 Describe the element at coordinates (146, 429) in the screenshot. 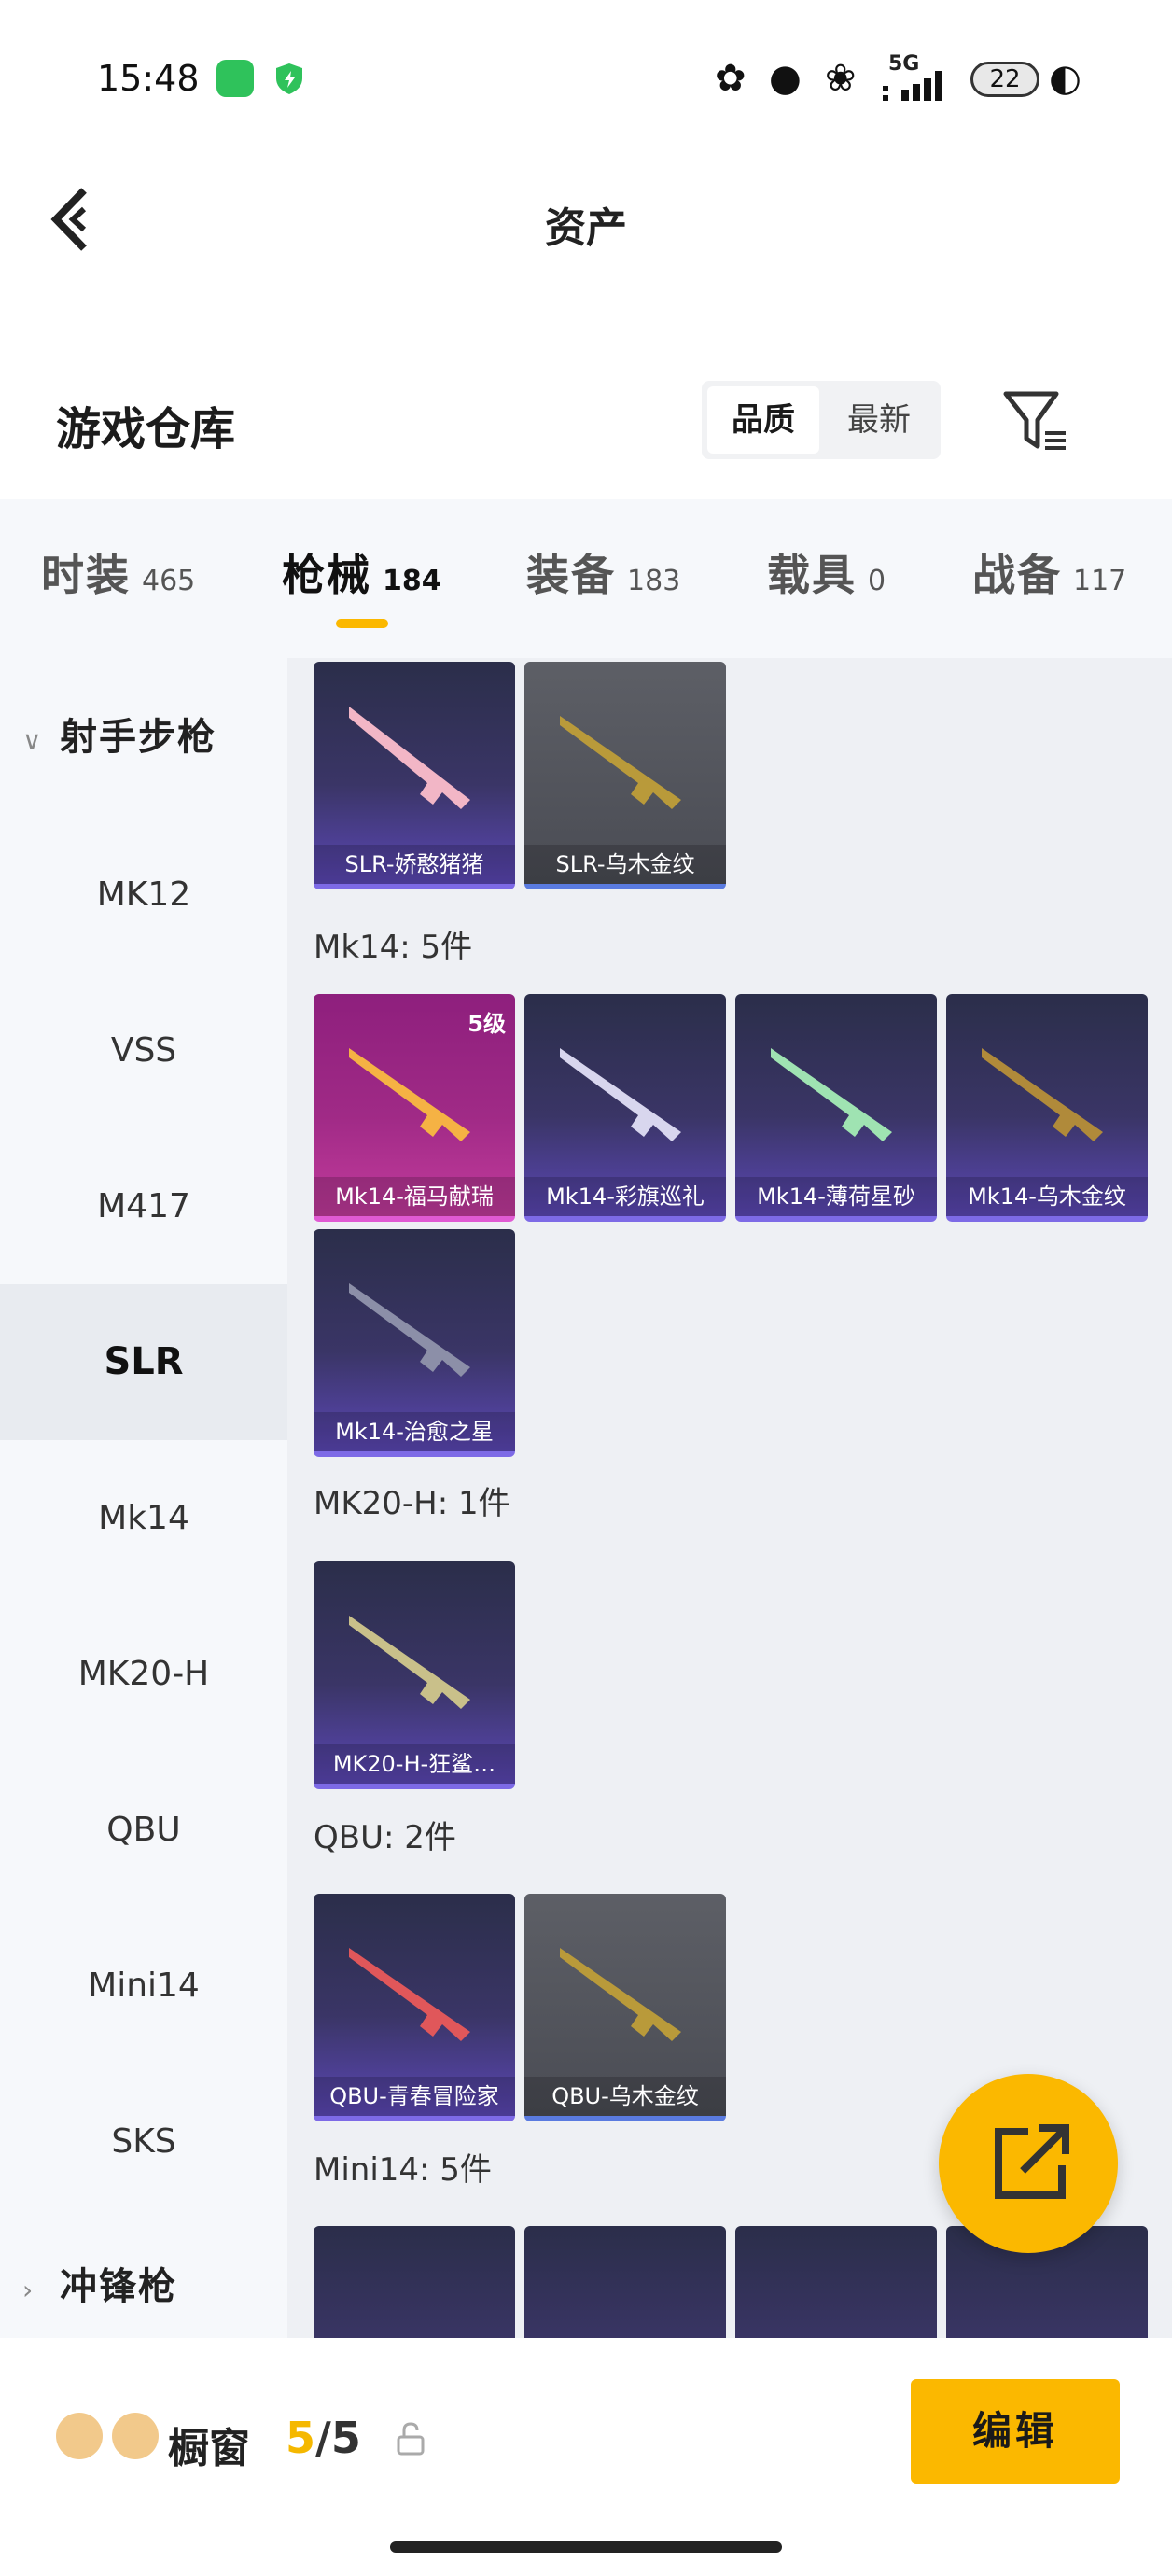

I see `warehouse-title: 游戏仓库` at that location.